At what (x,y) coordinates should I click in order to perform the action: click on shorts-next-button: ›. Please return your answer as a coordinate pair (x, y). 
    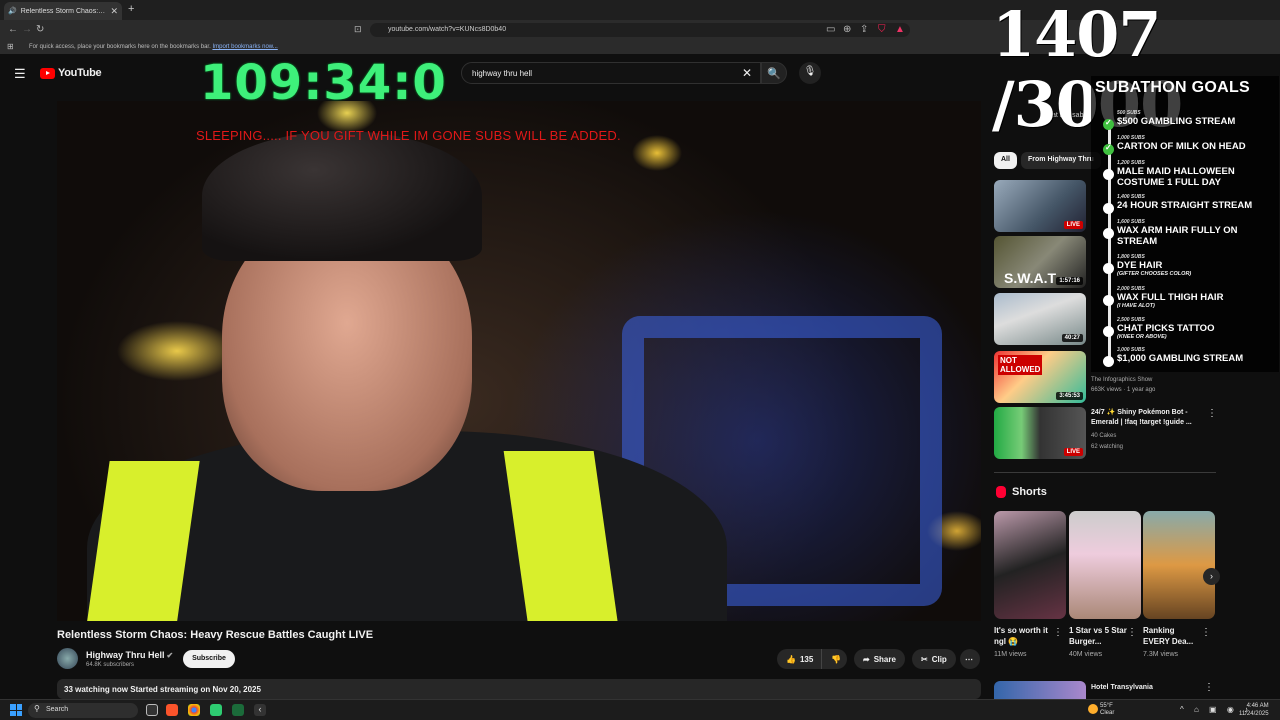
    Looking at the image, I should click on (1211, 576).